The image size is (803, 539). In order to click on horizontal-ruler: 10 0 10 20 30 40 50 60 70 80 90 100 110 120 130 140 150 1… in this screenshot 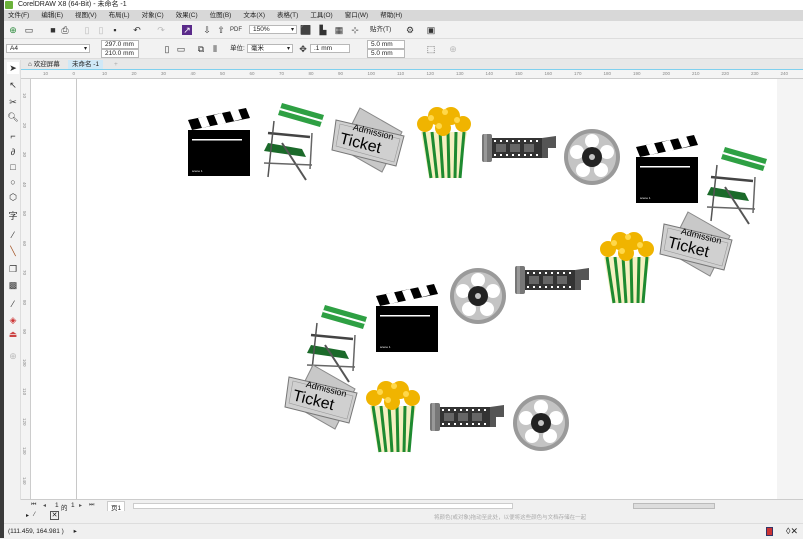, I will do `click(412, 74)`.